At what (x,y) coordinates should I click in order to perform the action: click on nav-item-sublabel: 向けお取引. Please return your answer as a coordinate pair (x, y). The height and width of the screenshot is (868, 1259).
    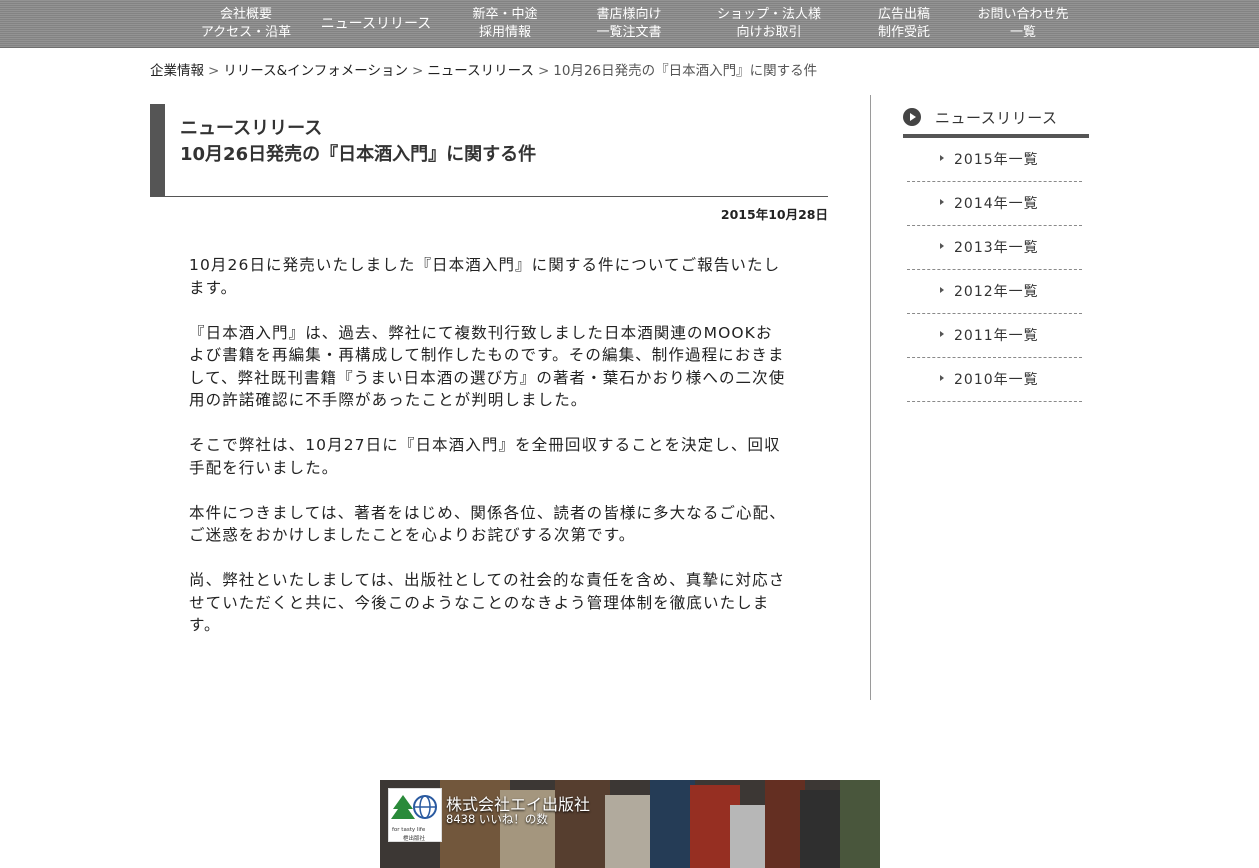
    Looking at the image, I should click on (769, 32).